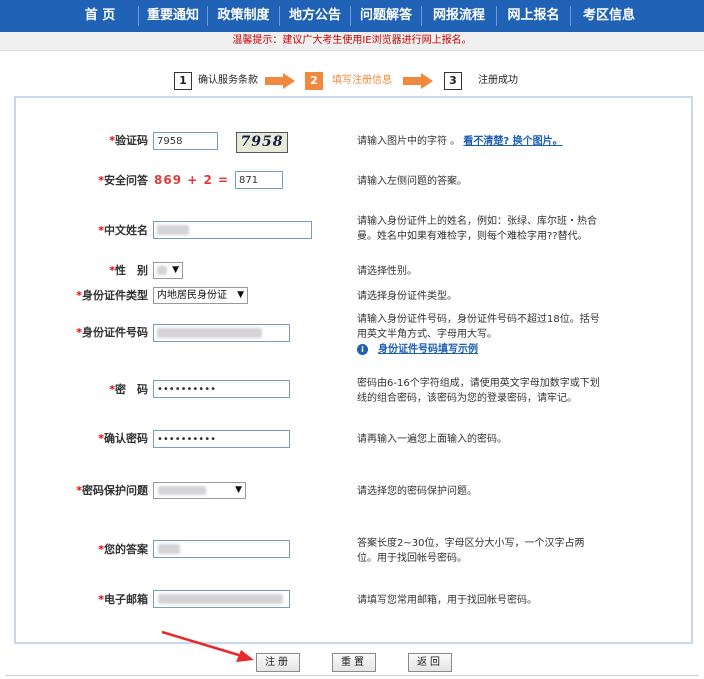 This screenshot has height=679, width=704. I want to click on top-nav: 首 页 重要通知 政策制度 地方公告 问题解答 网报流程 网上报名 考区信息, so click(352, 16).